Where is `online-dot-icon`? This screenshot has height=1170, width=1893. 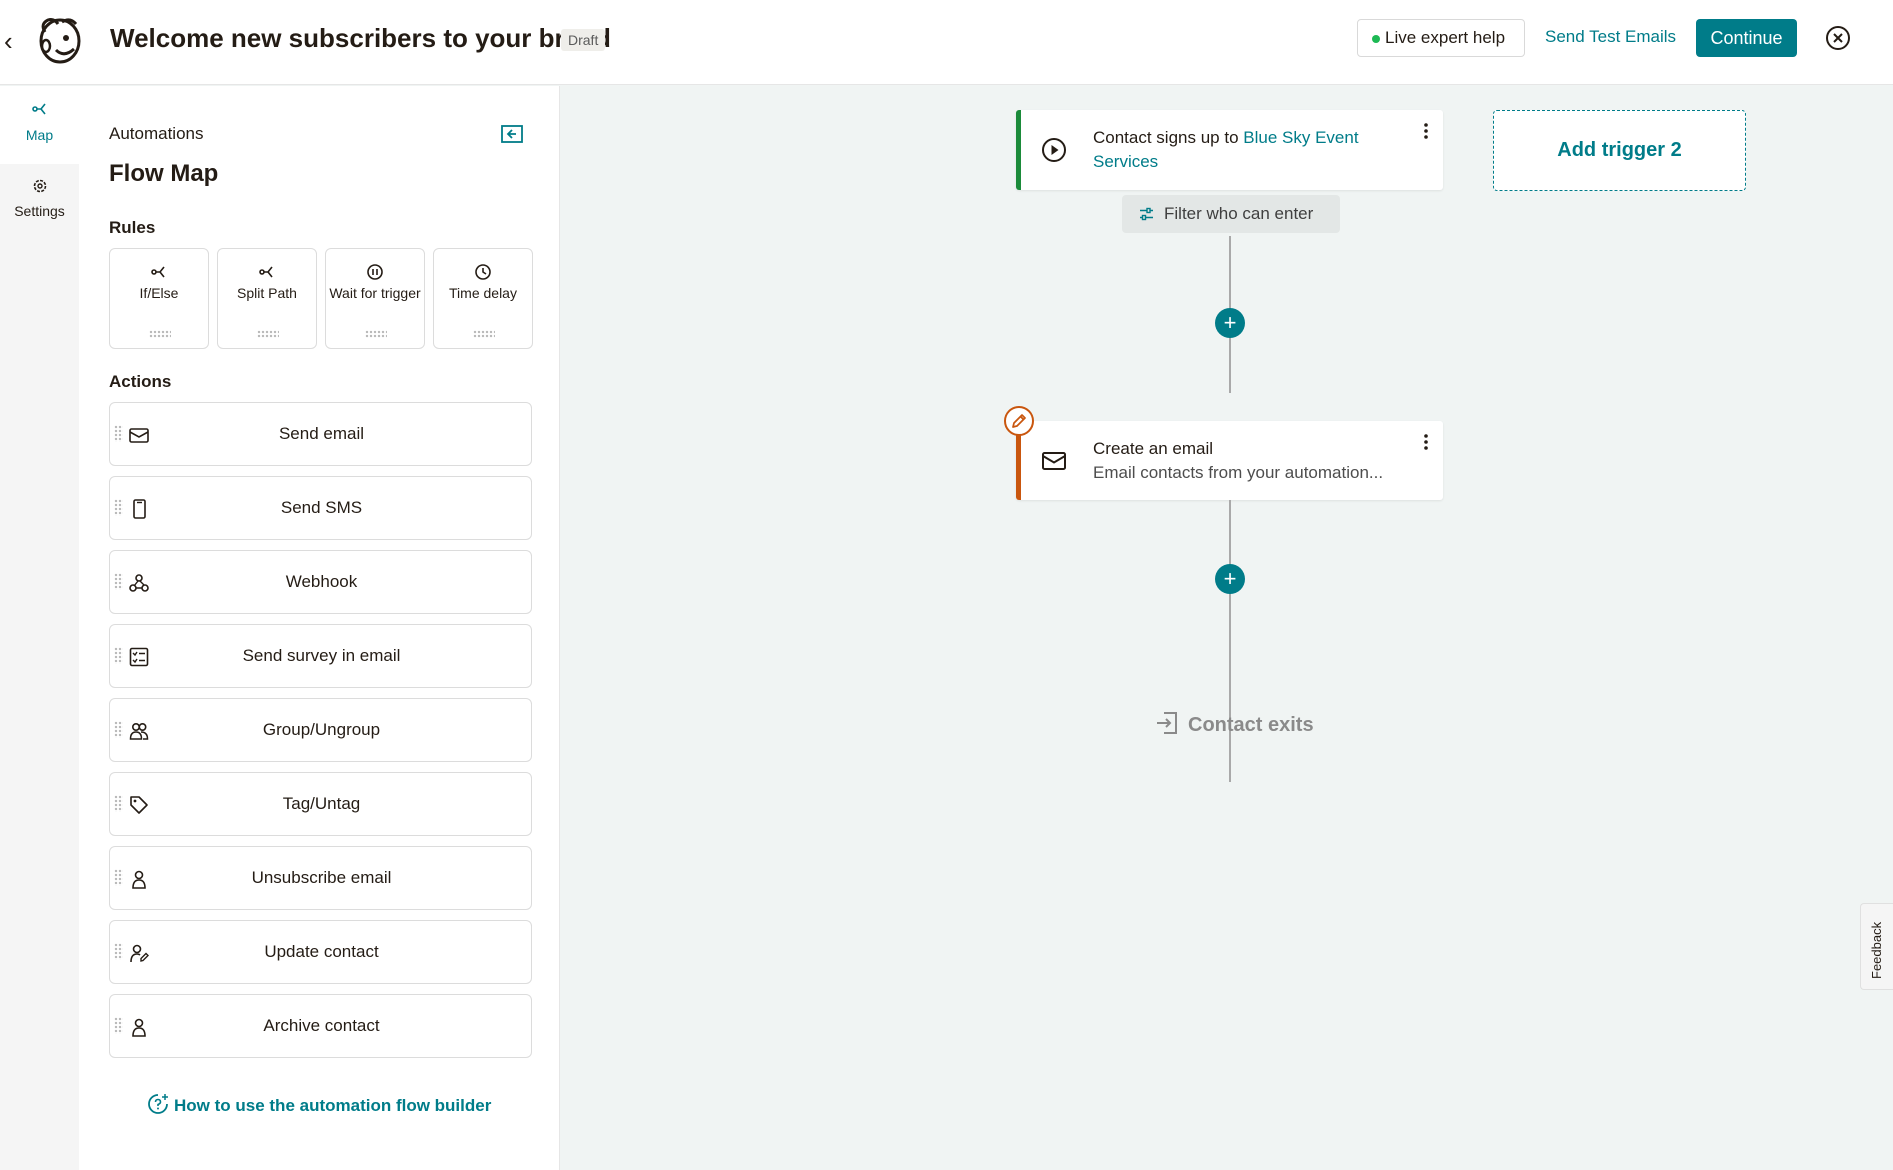
online-dot-icon is located at coordinates (1376, 39).